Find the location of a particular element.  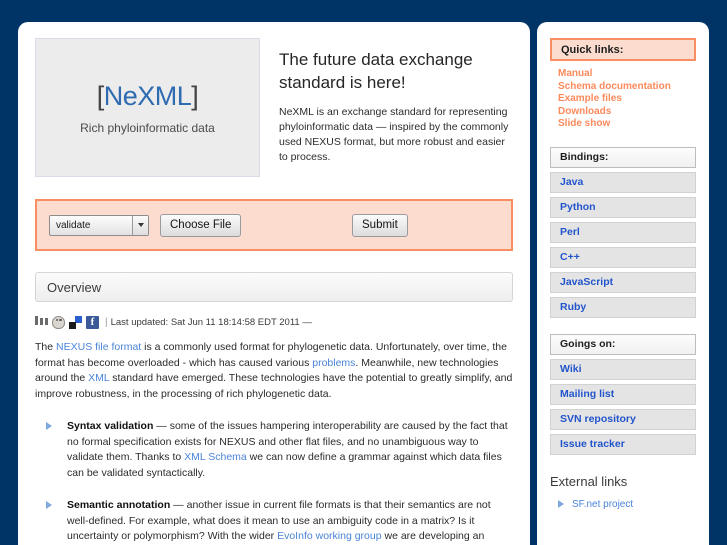

external-links-list: SF.net project is located at coordinates (623, 504).